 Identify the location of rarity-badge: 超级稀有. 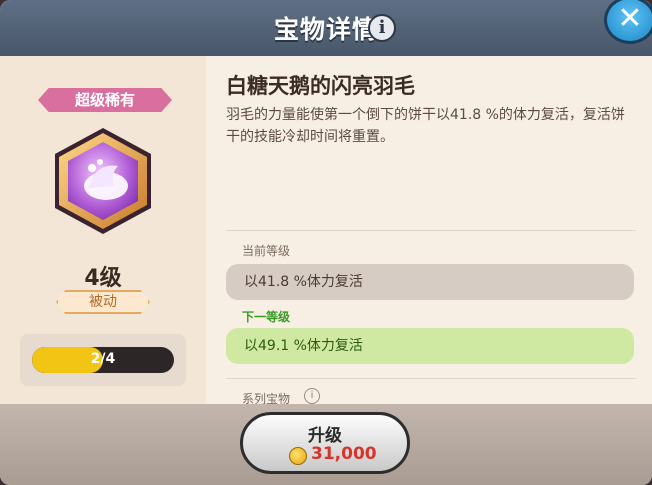
(105, 100).